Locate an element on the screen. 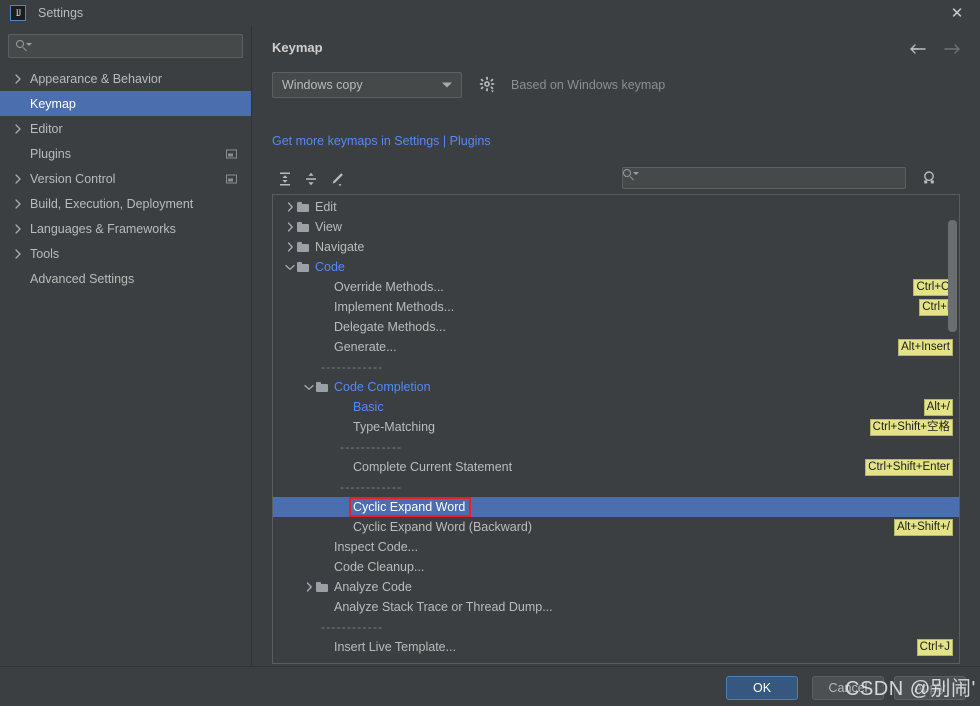 This screenshot has width=980, height=706. tree-row: Code is located at coordinates (616, 267).